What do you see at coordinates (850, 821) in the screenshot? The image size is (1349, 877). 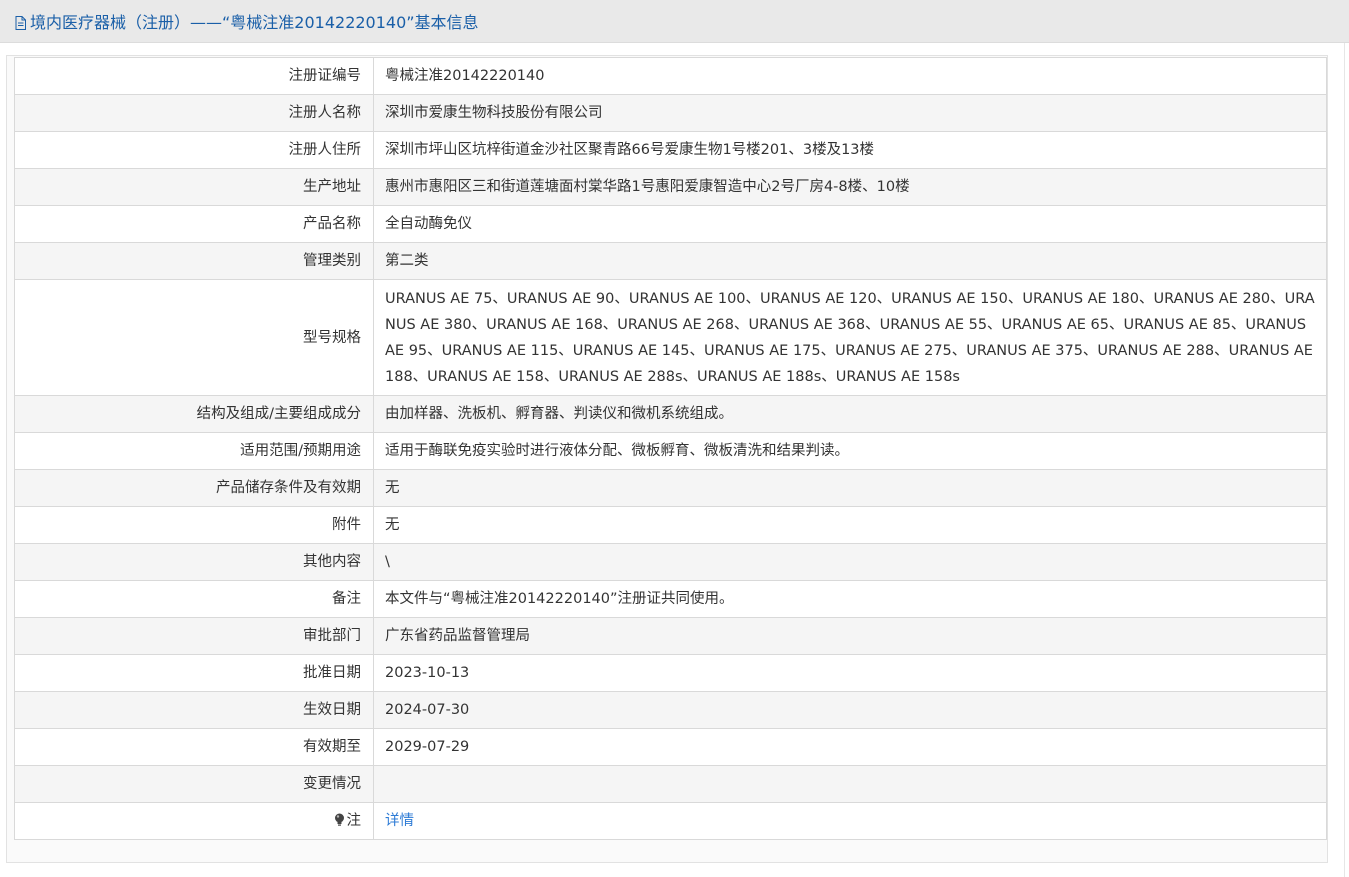 I see `note-value-cell: 详情` at bounding box center [850, 821].